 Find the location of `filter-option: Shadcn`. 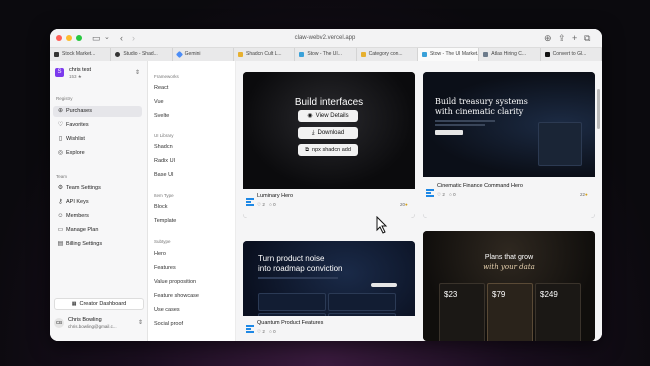

filter-option: Shadcn is located at coordinates (163, 147).